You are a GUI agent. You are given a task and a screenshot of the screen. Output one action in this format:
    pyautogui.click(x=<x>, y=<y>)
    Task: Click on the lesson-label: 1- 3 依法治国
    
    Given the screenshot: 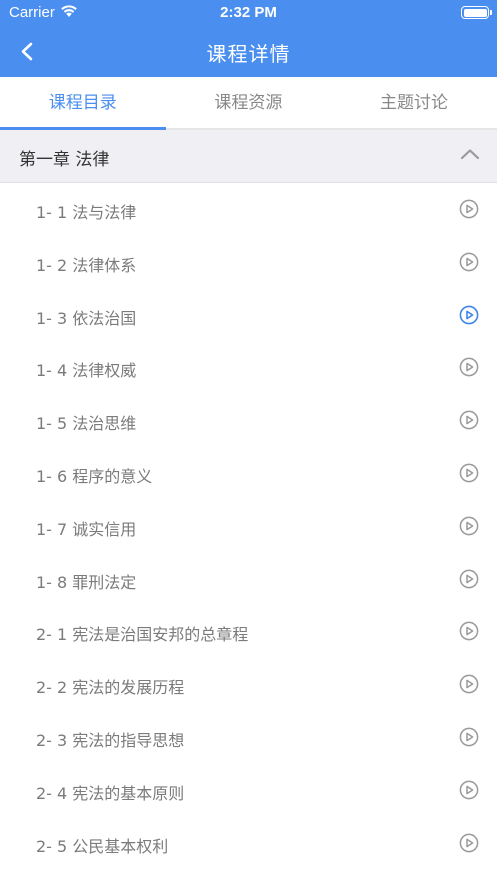 What is the action you would take?
    pyautogui.click(x=86, y=318)
    